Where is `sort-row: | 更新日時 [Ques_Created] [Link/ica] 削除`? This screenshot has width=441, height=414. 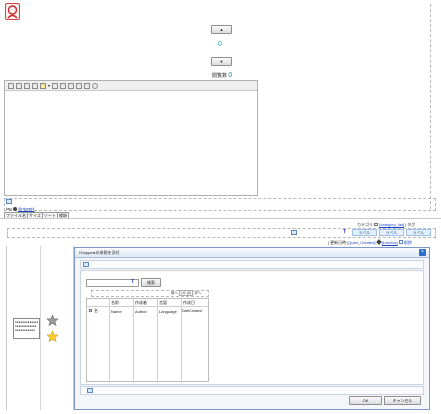 sort-row: | 更新日時 [Ques_Created] [Link/ica] 削除 is located at coordinates (370, 242).